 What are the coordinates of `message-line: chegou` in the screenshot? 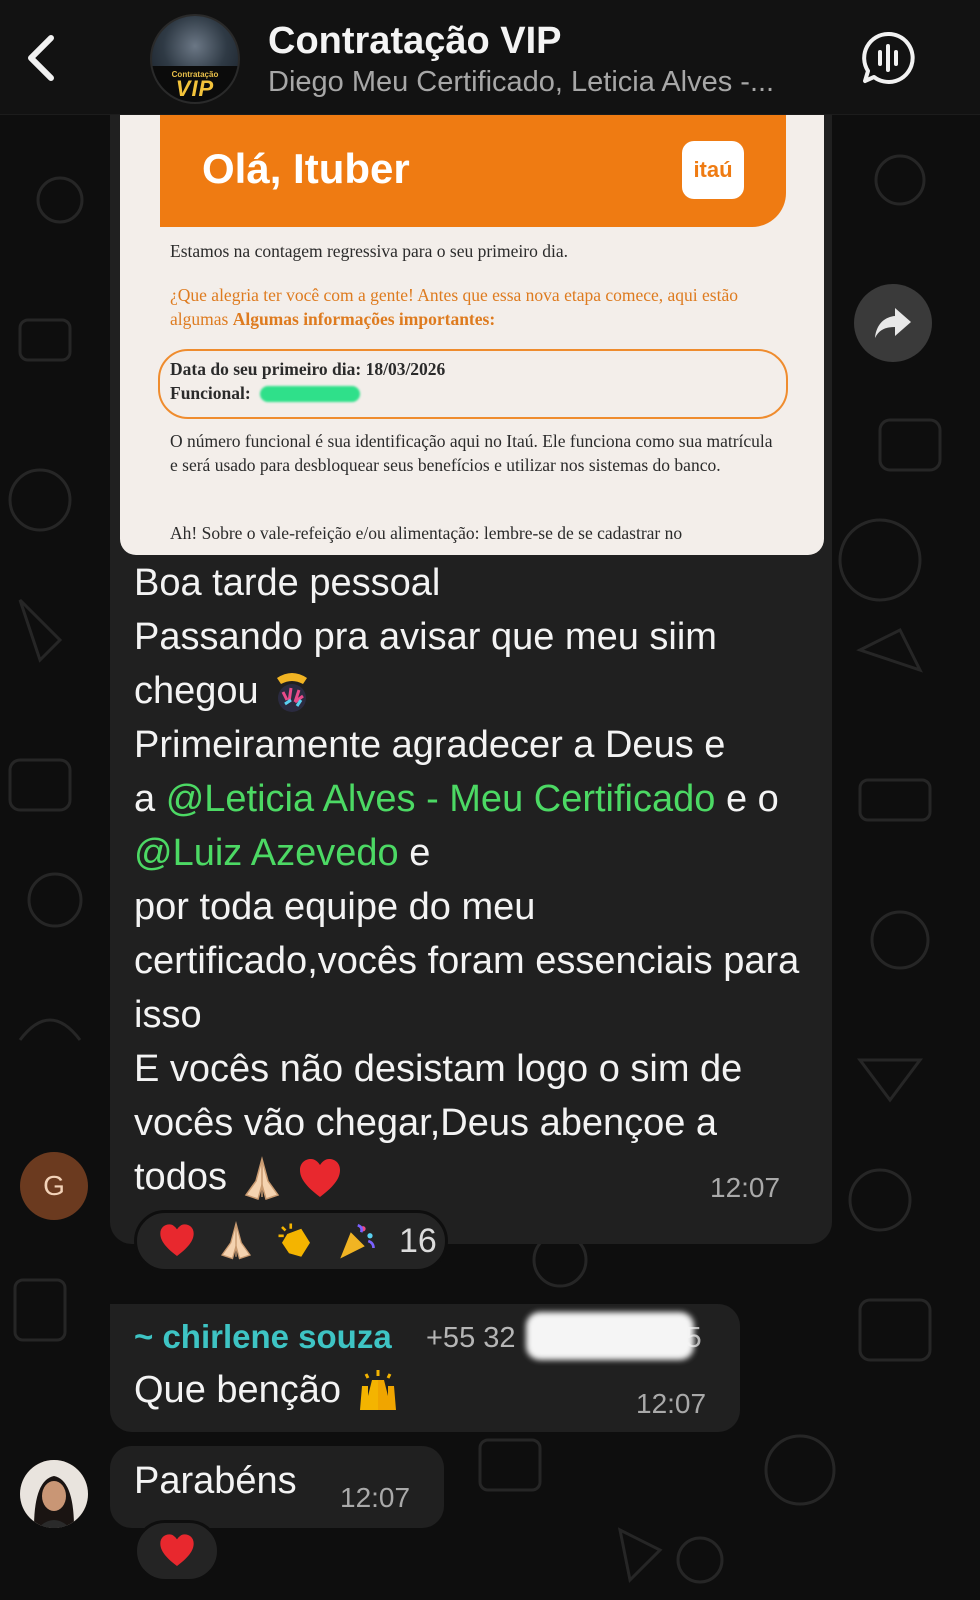 It's located at (474, 691).